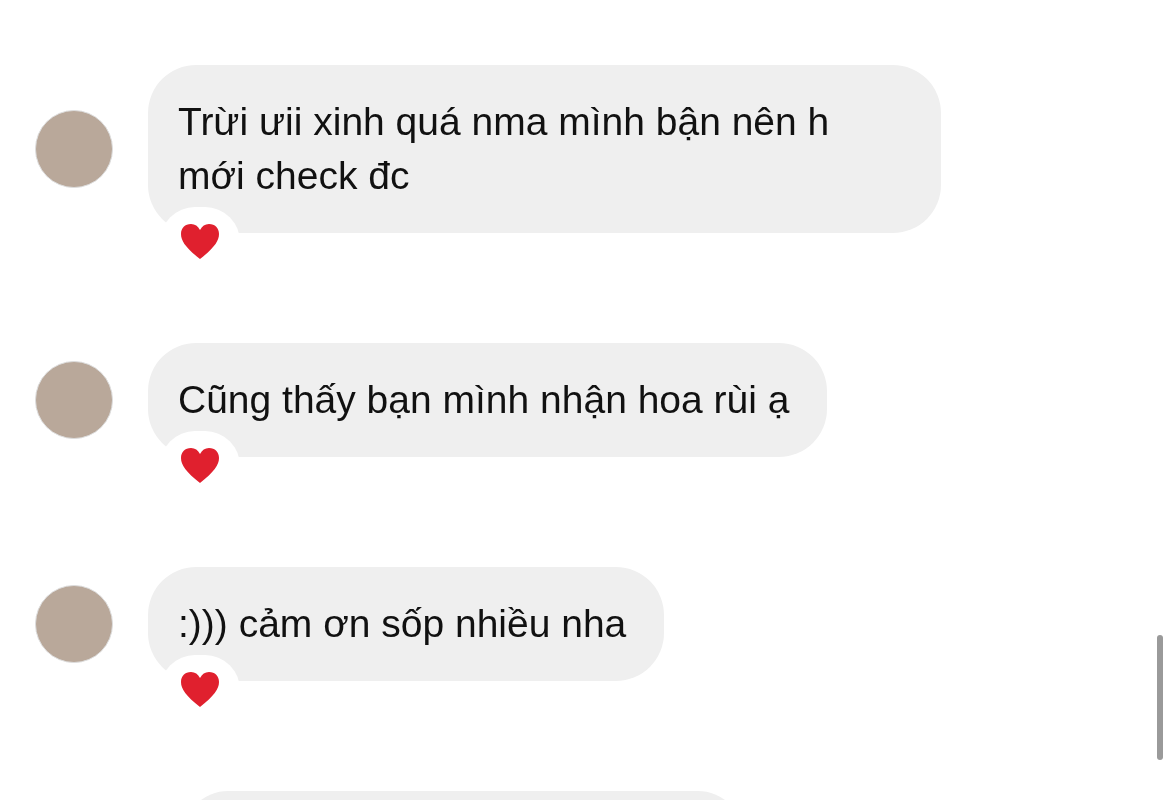  What do you see at coordinates (488, 400) in the screenshot?
I see `message-bubble: Cũng thấy bạn mình nhận hoa rùi ạ` at bounding box center [488, 400].